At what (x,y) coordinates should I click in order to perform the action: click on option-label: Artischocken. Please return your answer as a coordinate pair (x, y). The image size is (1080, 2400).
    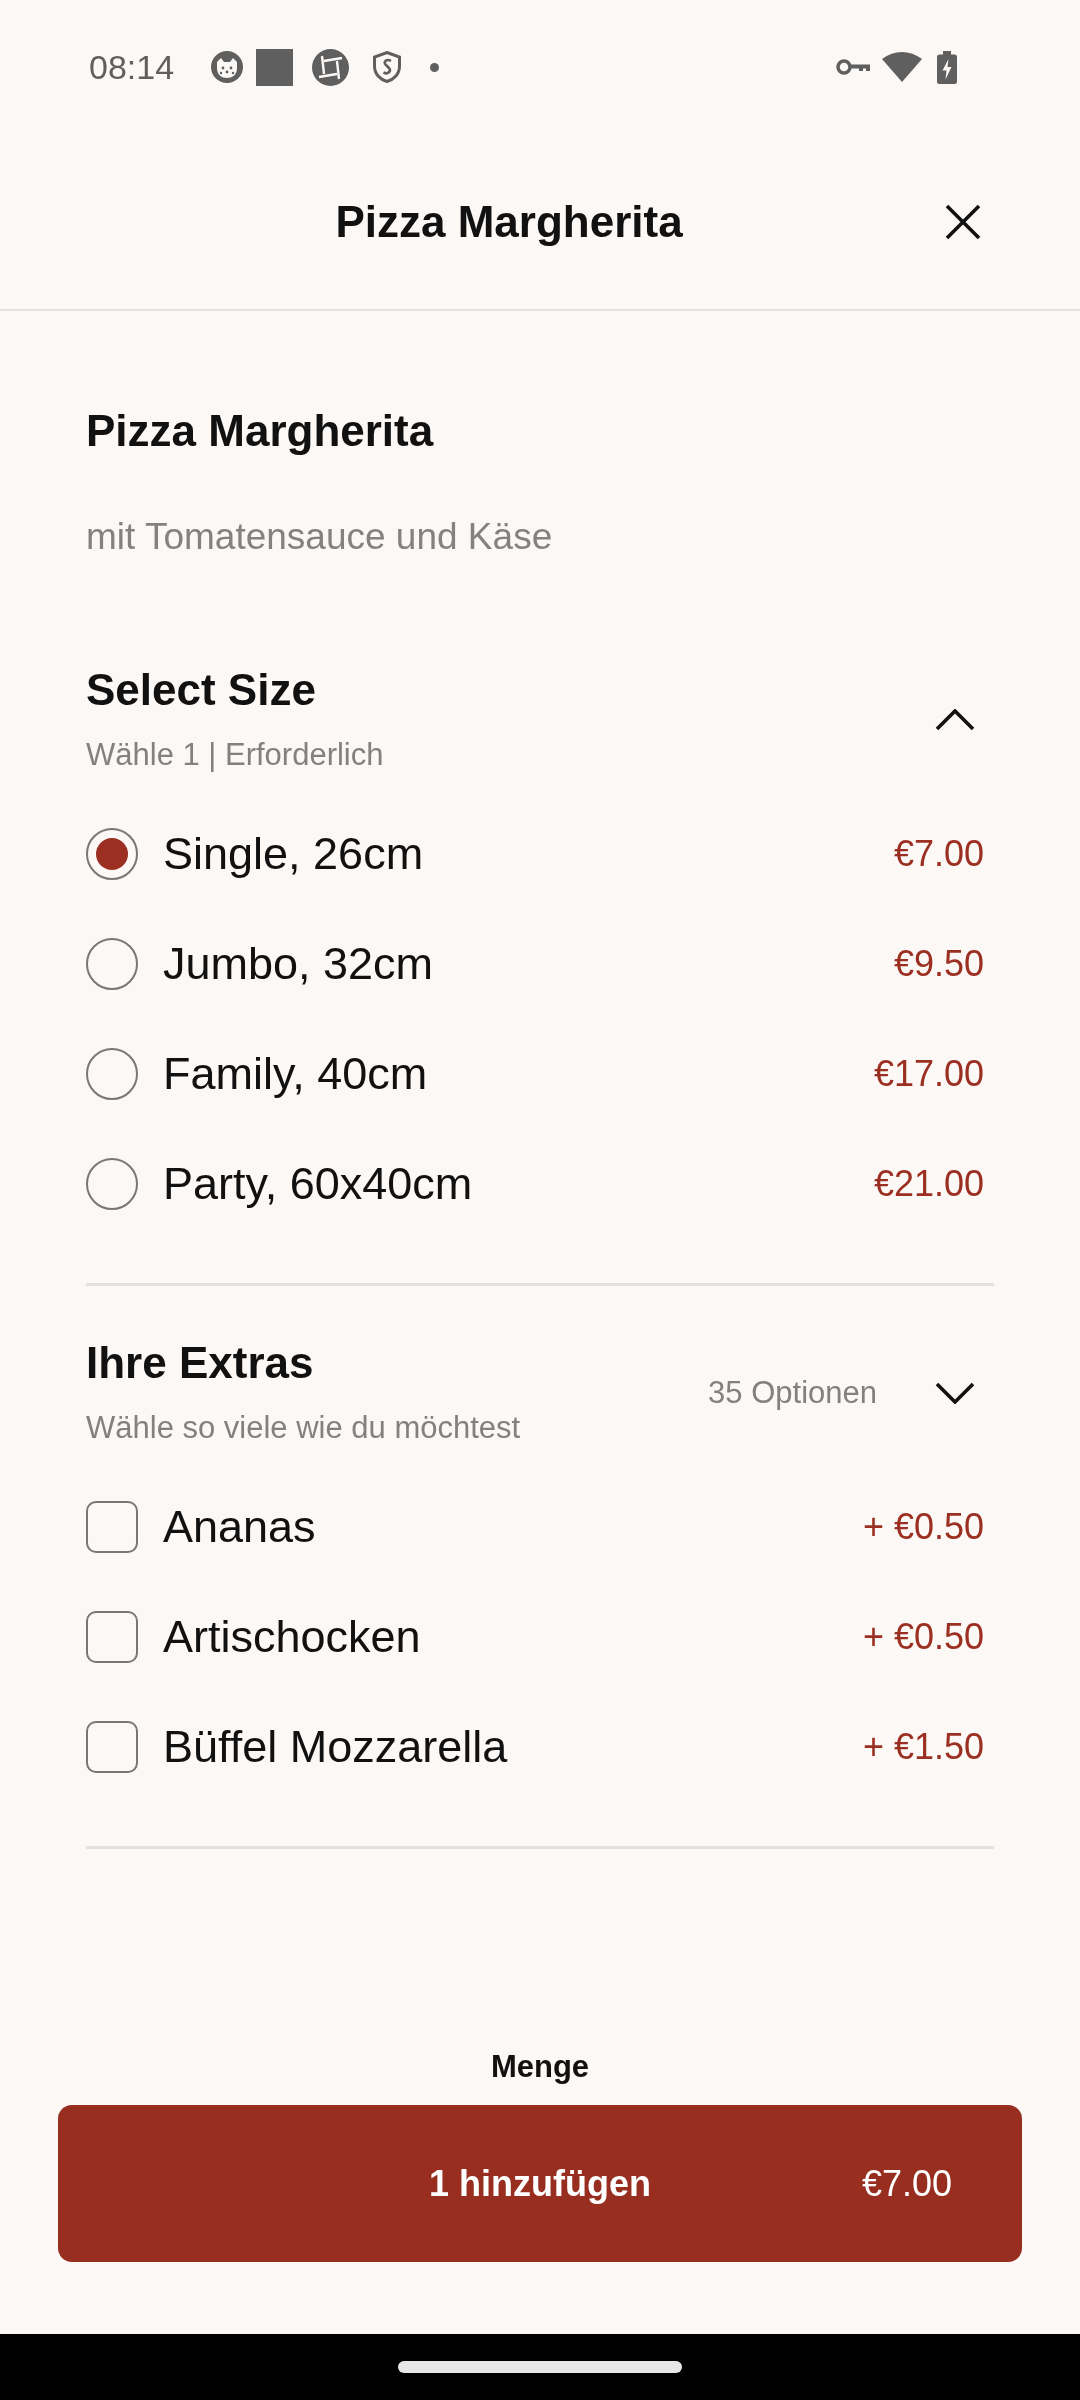
    Looking at the image, I should click on (292, 1637).